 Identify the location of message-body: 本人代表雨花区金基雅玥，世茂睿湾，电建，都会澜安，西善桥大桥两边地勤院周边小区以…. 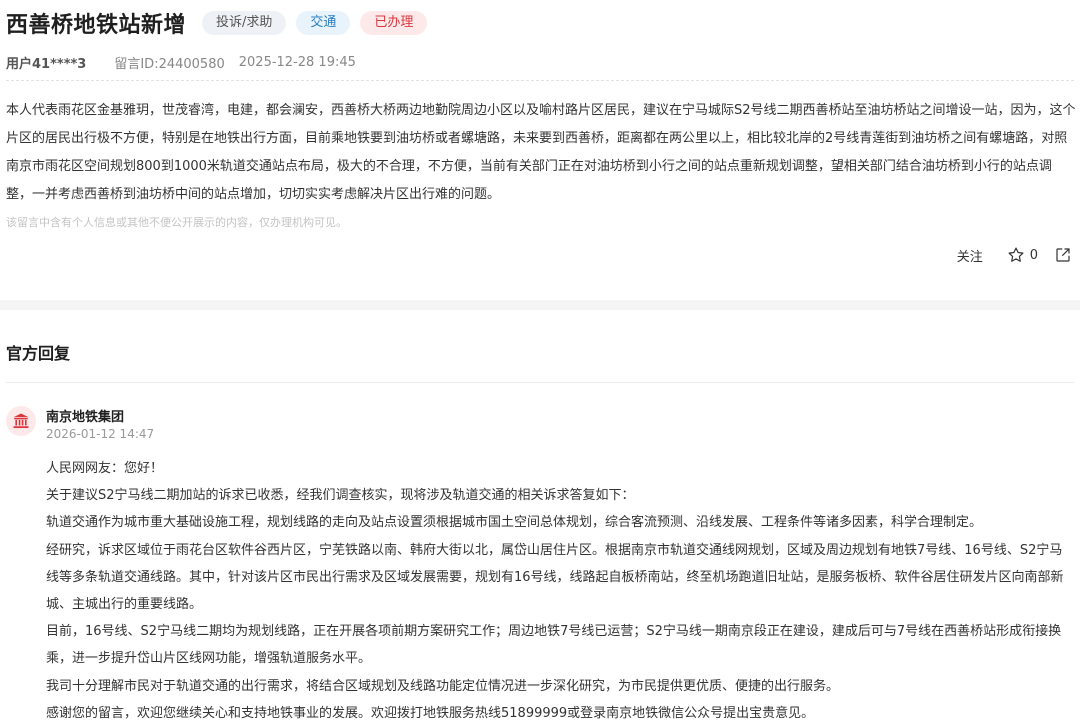
(541, 152).